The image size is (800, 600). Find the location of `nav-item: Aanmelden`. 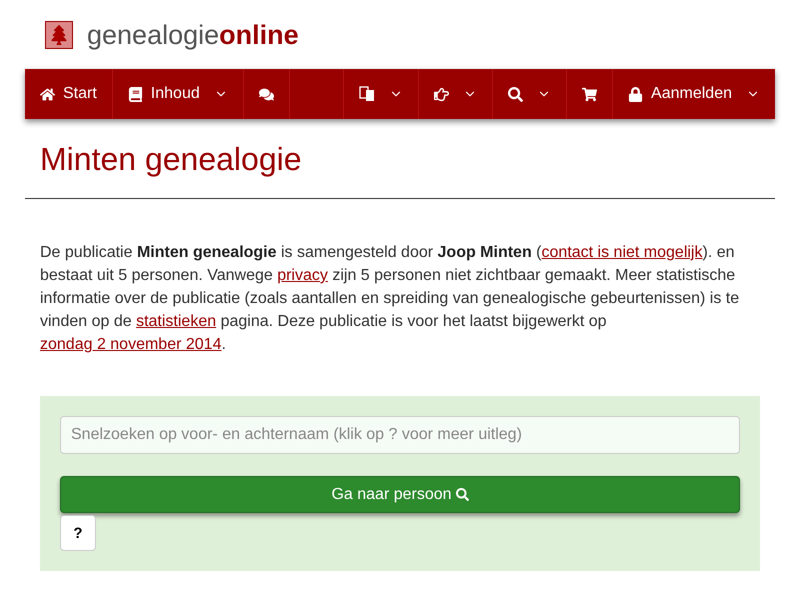

nav-item: Aanmelden is located at coordinates (693, 94).